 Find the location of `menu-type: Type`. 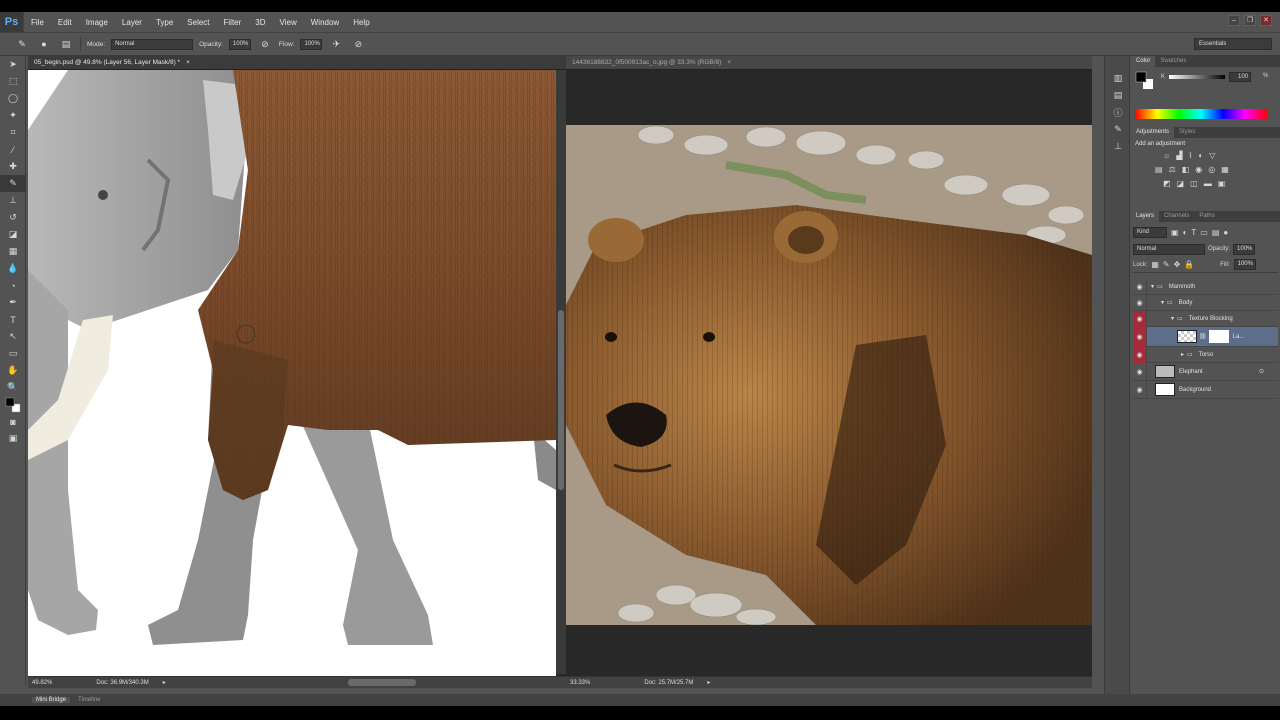

menu-type: Type is located at coordinates (164, 22).